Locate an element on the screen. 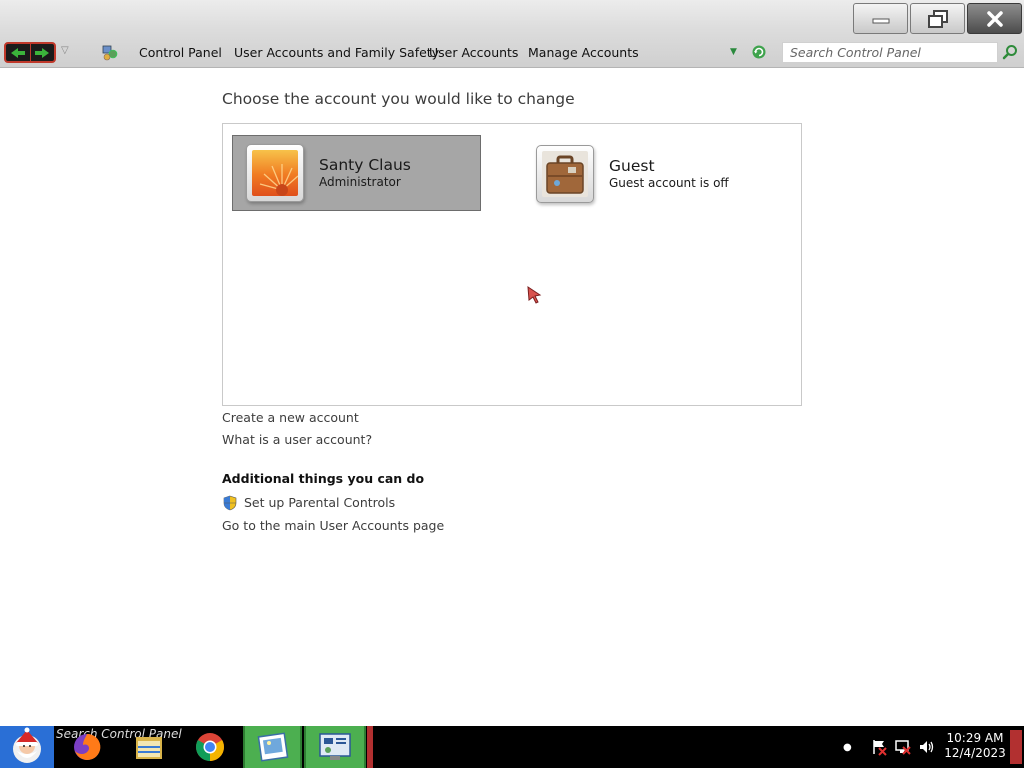  chrome-icon is located at coordinates (210, 747).